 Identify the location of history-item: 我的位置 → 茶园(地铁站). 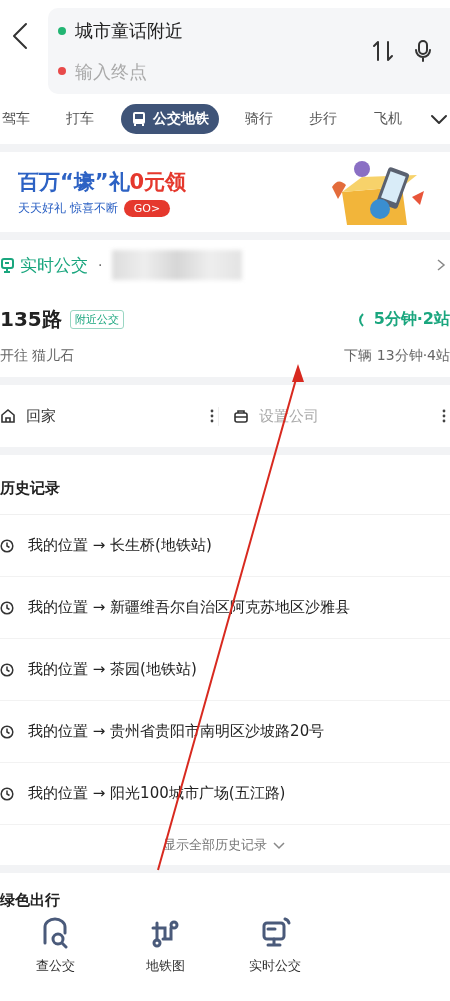
(225, 670).